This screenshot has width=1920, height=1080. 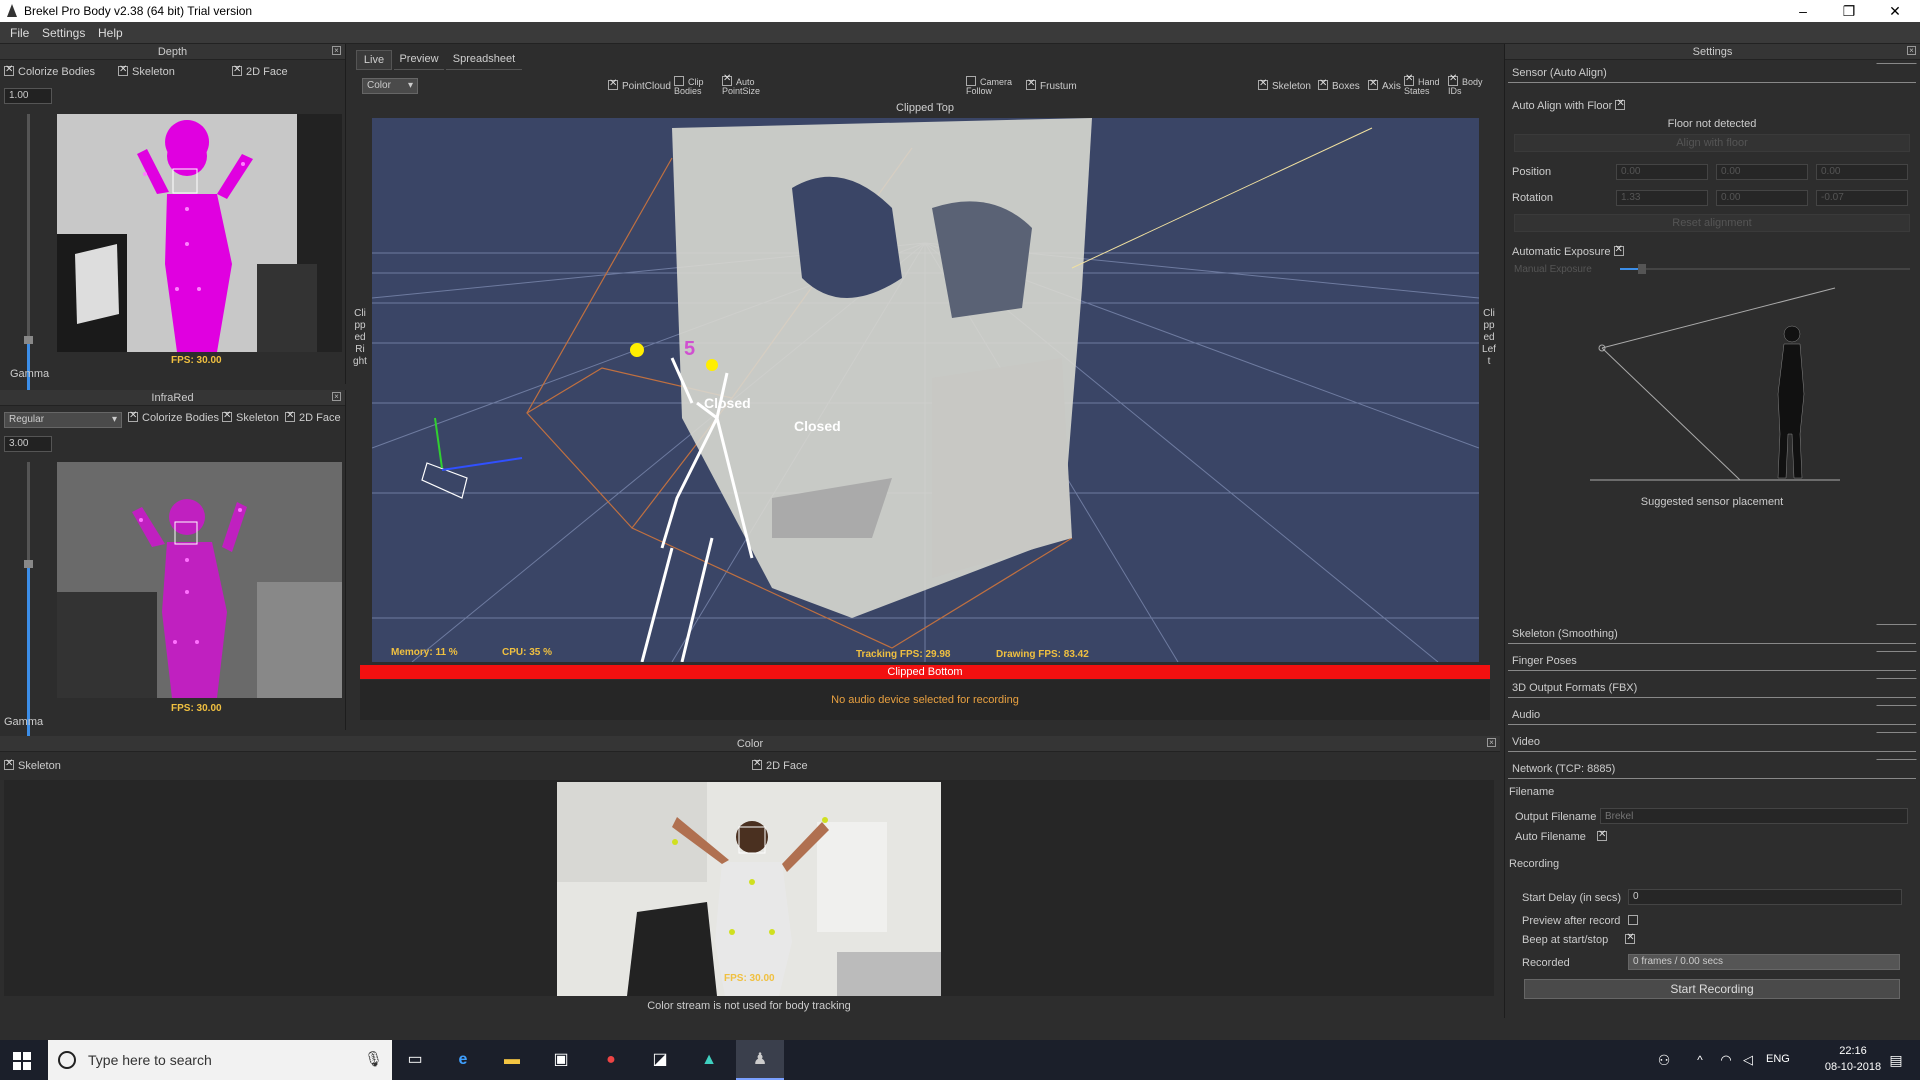 I want to click on reset-alignment-button: Reset alignment, so click(x=1712, y=223).